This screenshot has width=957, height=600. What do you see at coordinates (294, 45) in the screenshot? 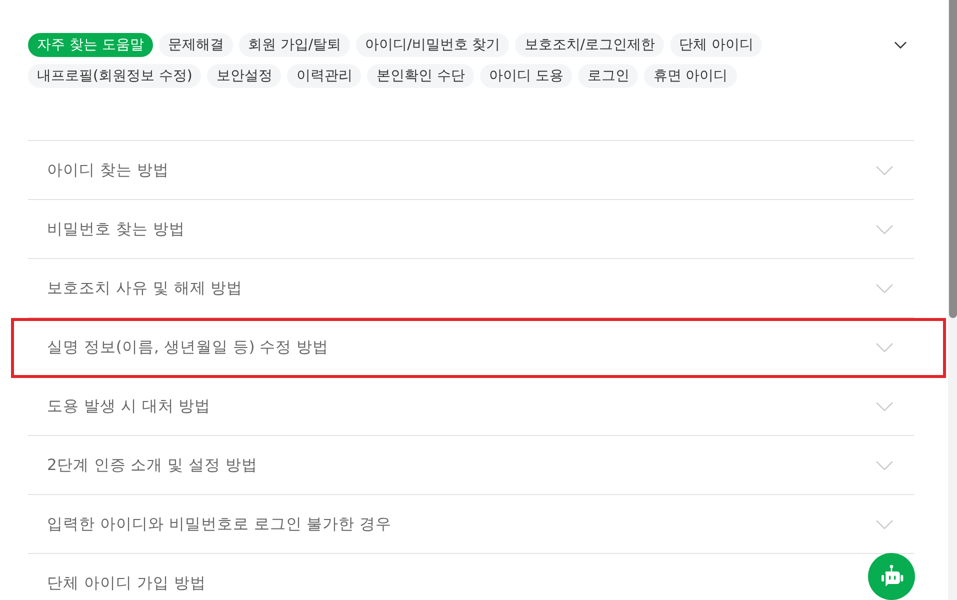
I see `category-chip: 회원 가입/탈퇴` at bounding box center [294, 45].